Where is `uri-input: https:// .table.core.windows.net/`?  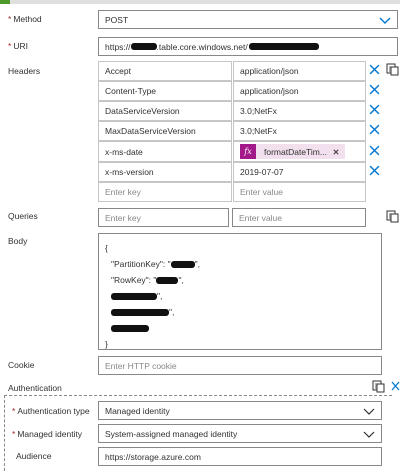 uri-input: https:// .table.core.windows.net/ is located at coordinates (248, 46).